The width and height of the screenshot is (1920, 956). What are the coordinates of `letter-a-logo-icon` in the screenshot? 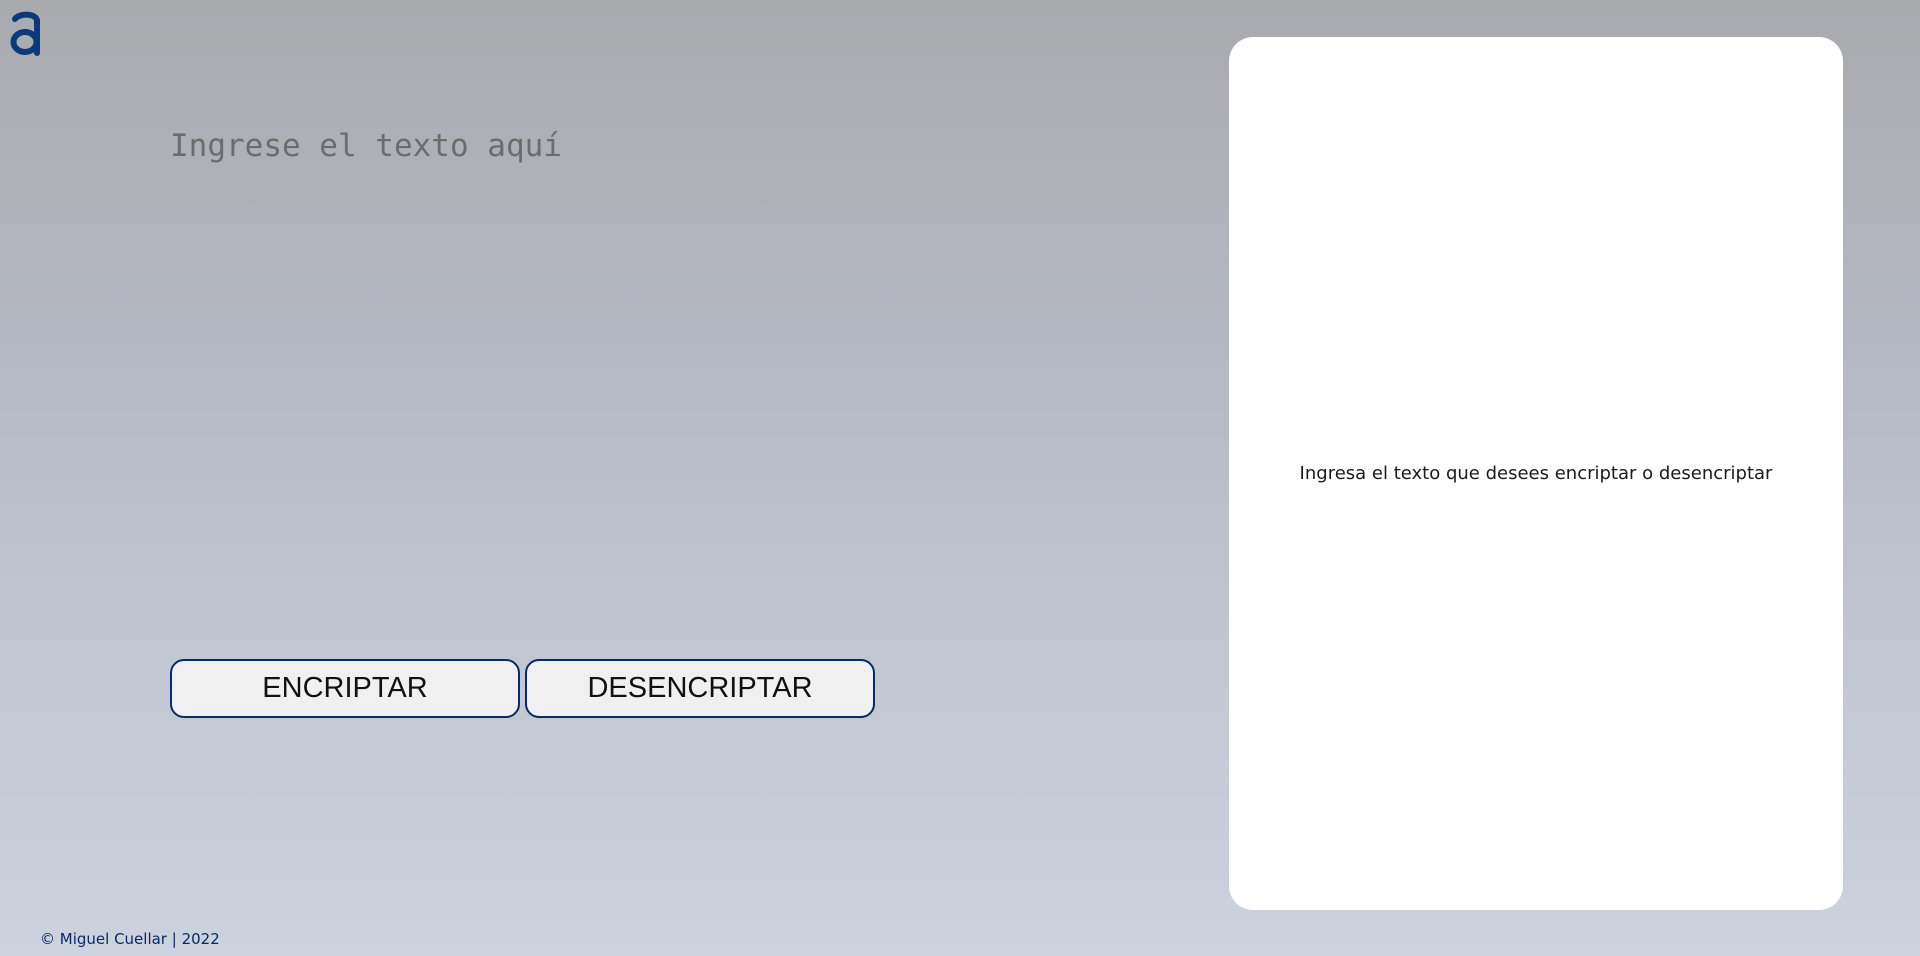 It's located at (25, 33).